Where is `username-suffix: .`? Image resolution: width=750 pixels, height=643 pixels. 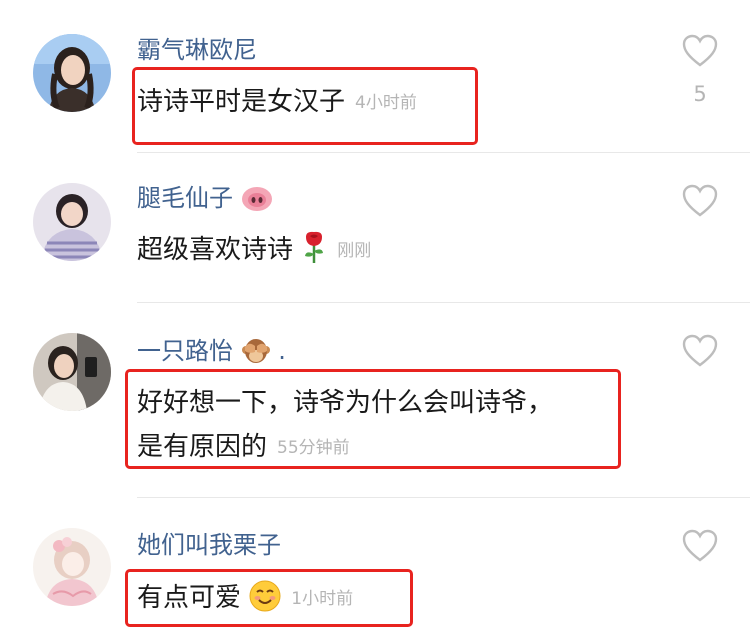 username-suffix: . is located at coordinates (282, 351).